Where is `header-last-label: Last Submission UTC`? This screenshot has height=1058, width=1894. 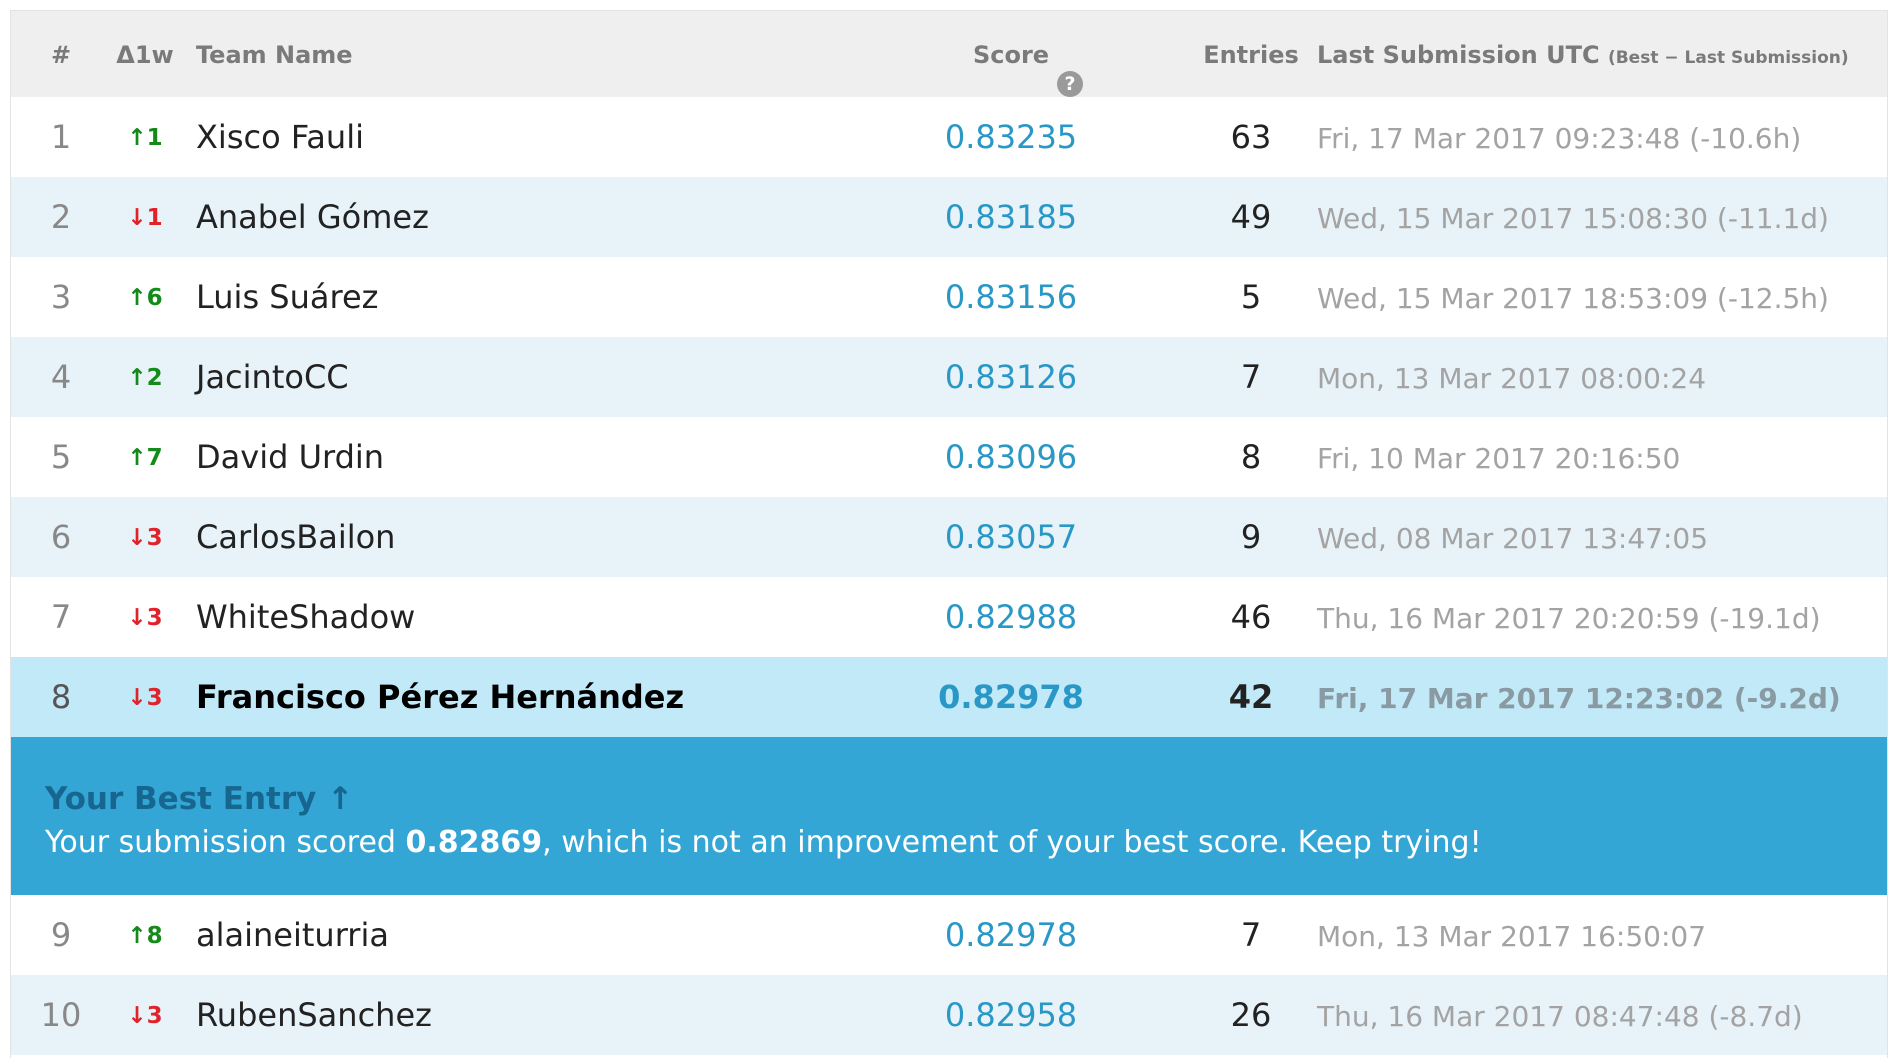 header-last-label: Last Submission UTC is located at coordinates (1458, 55).